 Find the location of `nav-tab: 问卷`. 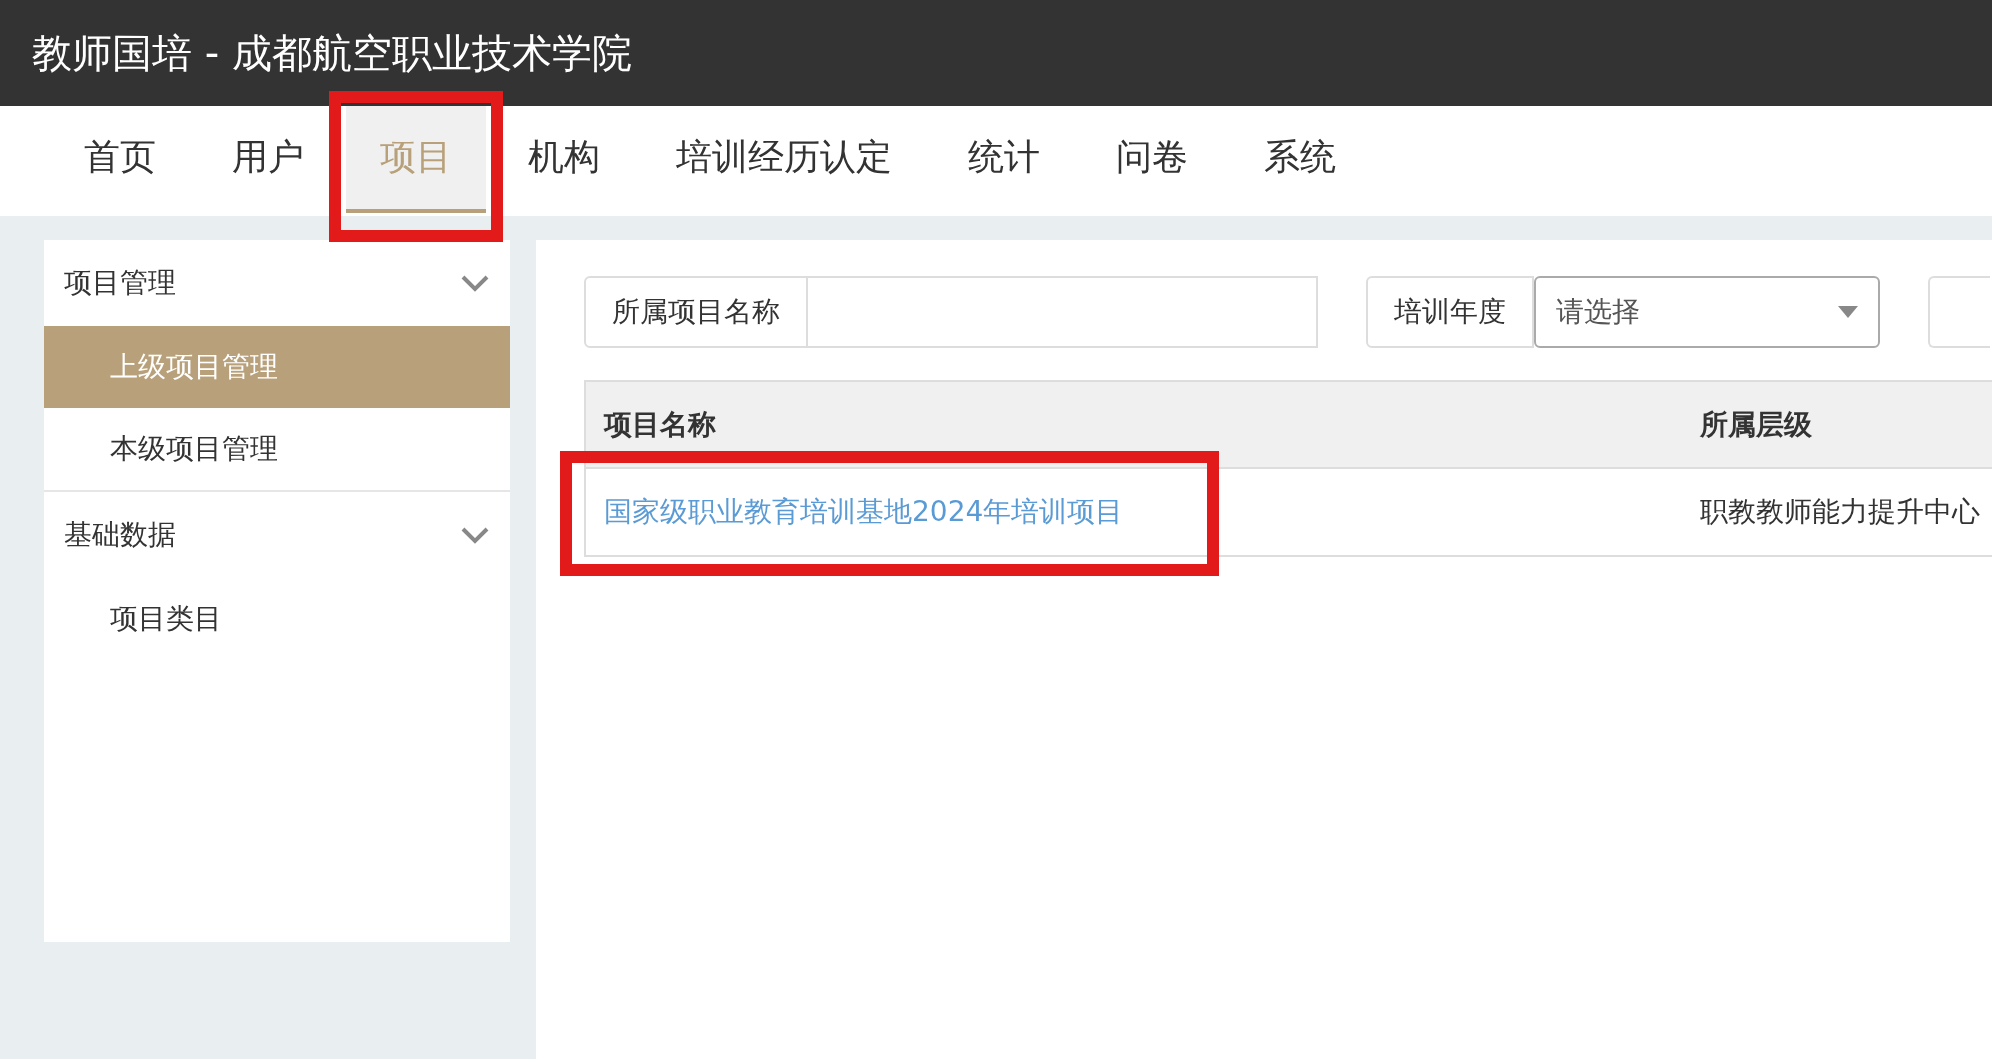

nav-tab: 问卷 is located at coordinates (1152, 159).